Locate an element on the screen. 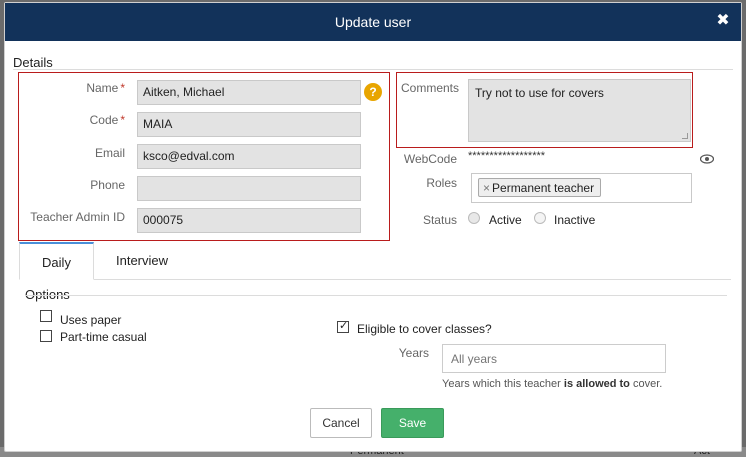 Image resolution: width=746 pixels, height=457 pixels. details-divider is located at coordinates (373, 69).